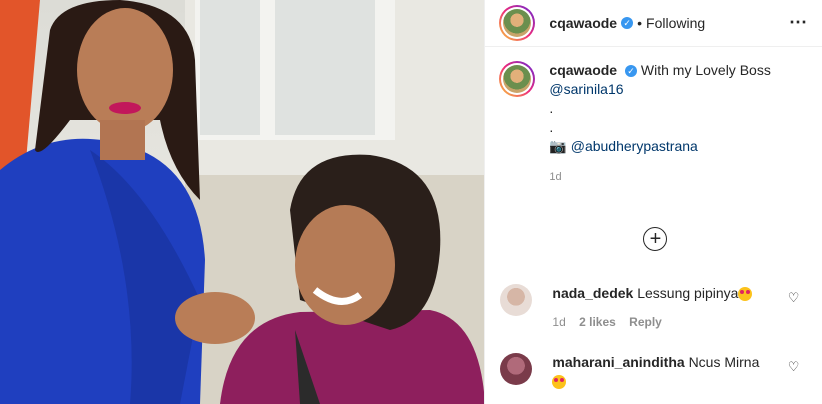 The image size is (822, 404). I want to click on credit-link: @abudherypastrana, so click(634, 146).